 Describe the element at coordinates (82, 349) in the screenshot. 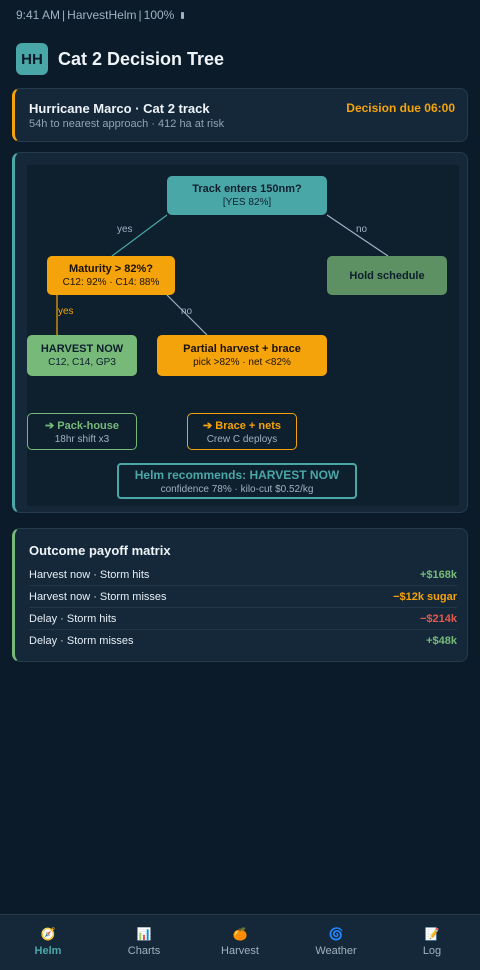

I see `node-title: HARVEST NOW` at that location.